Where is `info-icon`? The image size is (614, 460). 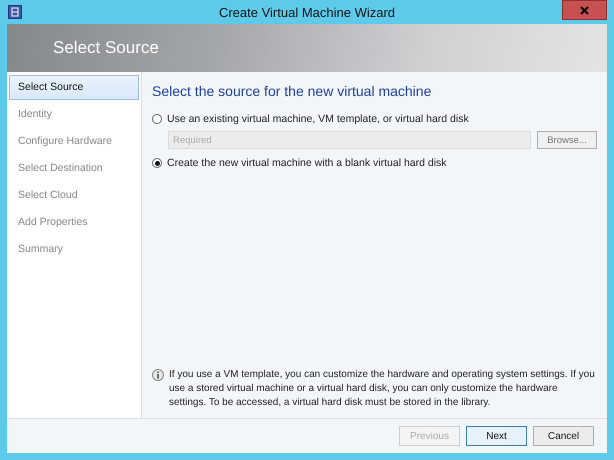 info-icon is located at coordinates (158, 375).